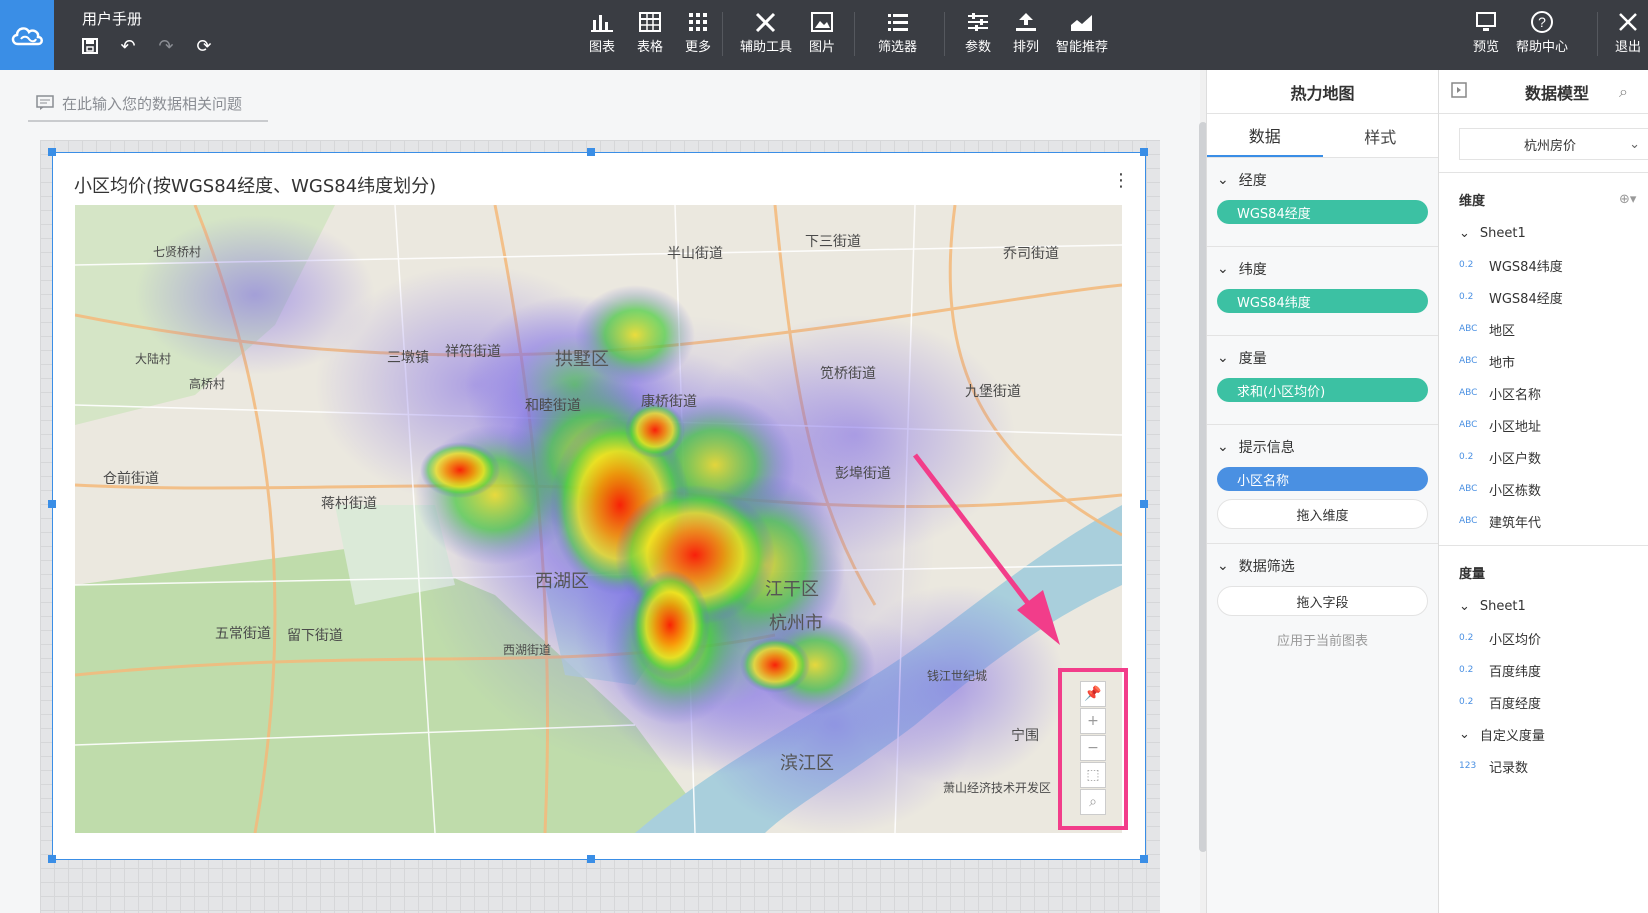 Image resolution: width=1648 pixels, height=913 pixels. What do you see at coordinates (1553, 393) in the screenshot?
I see `field-item: ABC 小区名称` at bounding box center [1553, 393].